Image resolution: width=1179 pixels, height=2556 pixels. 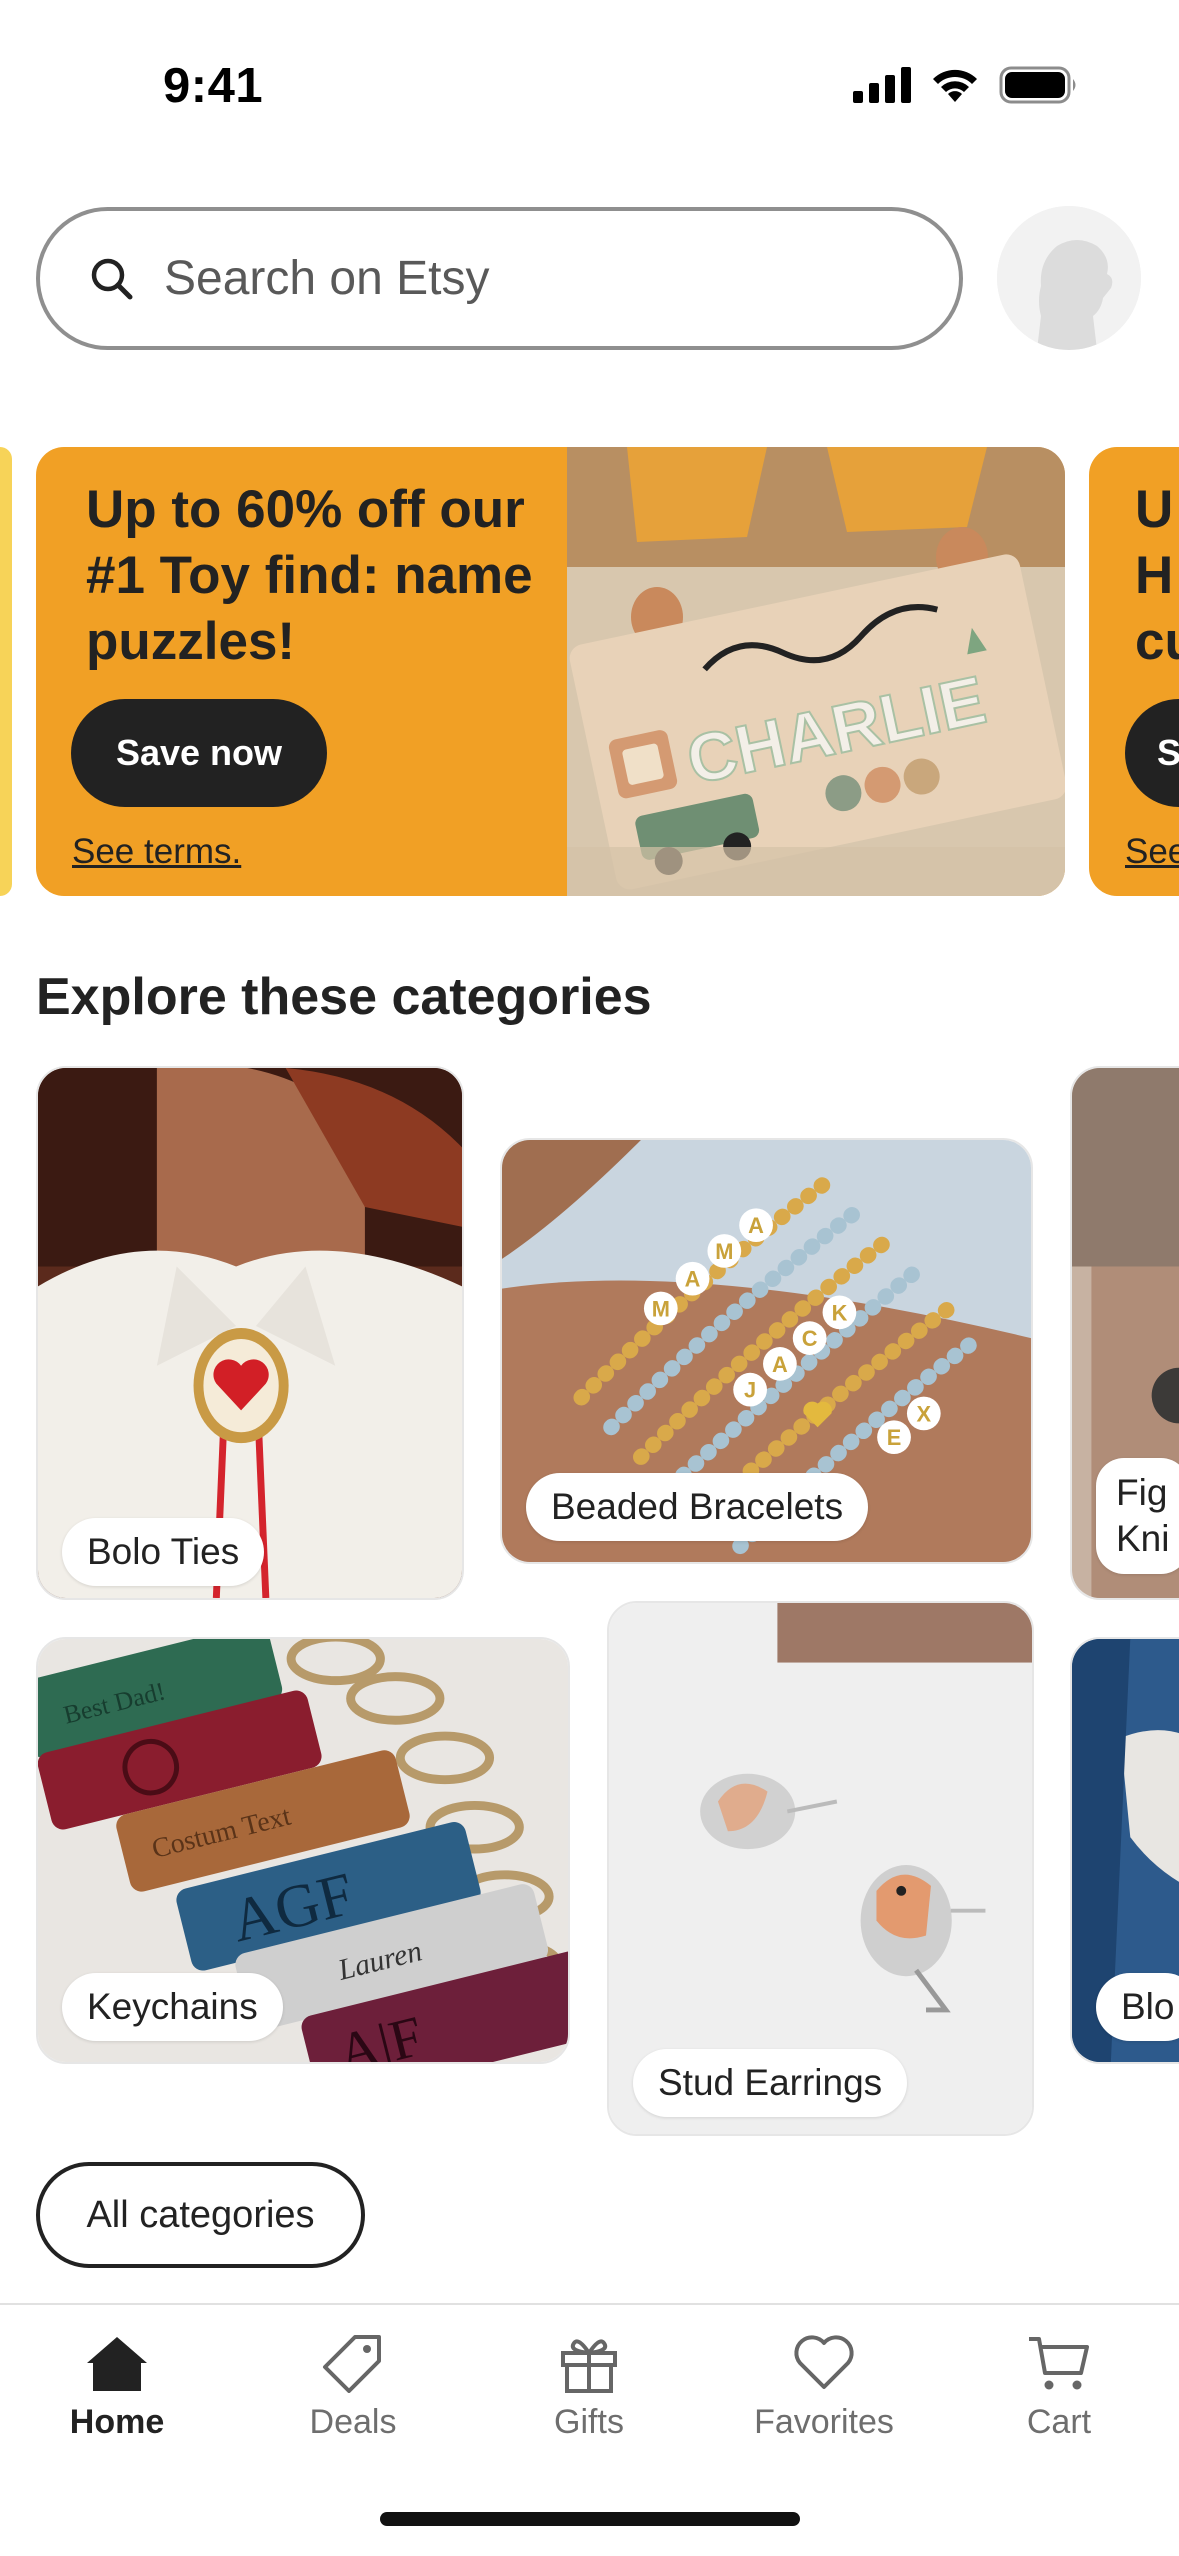 What do you see at coordinates (894, 1437) in the screenshot?
I see `svg-text: E` at bounding box center [894, 1437].